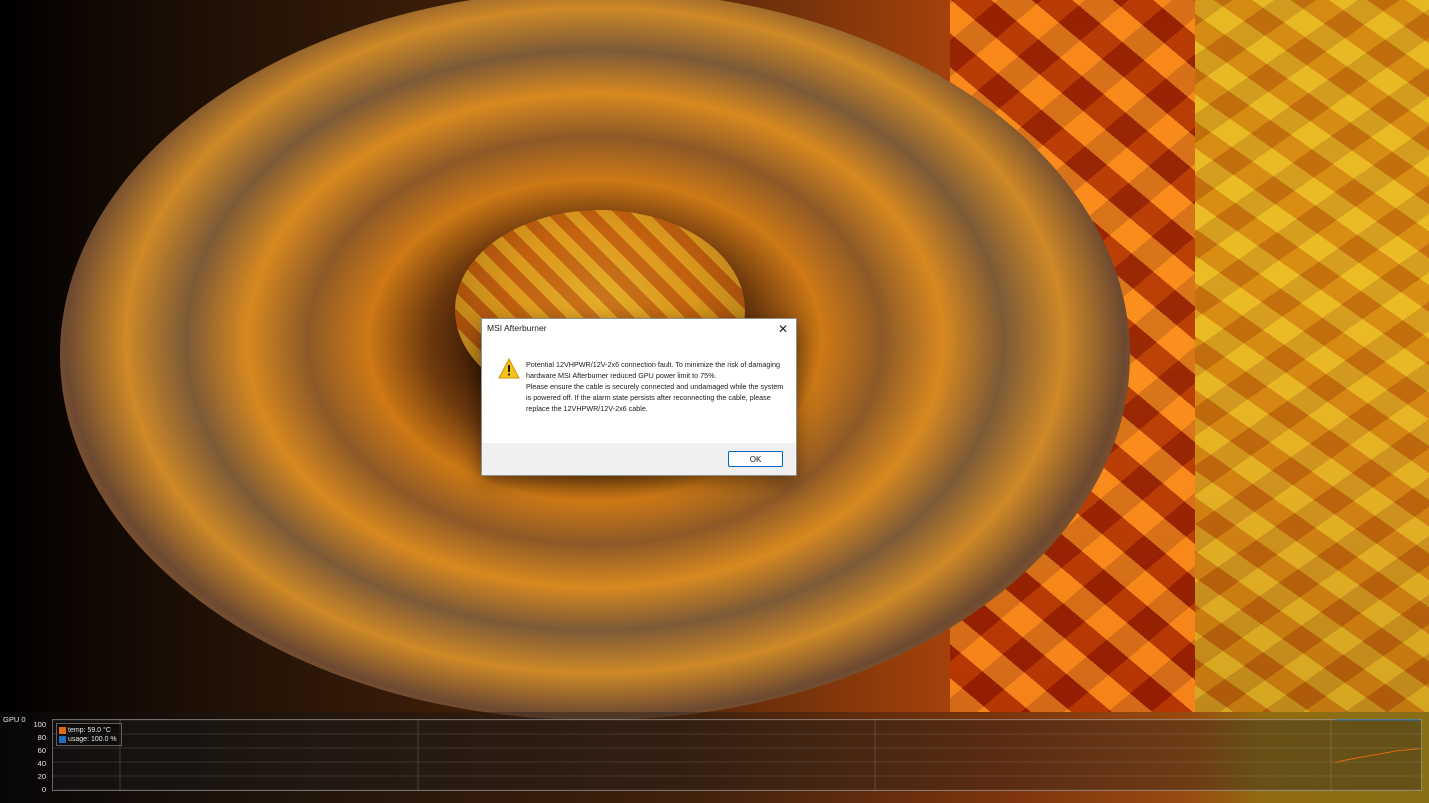  What do you see at coordinates (43, 789) in the screenshot?
I see `y-tick-label: 0` at bounding box center [43, 789].